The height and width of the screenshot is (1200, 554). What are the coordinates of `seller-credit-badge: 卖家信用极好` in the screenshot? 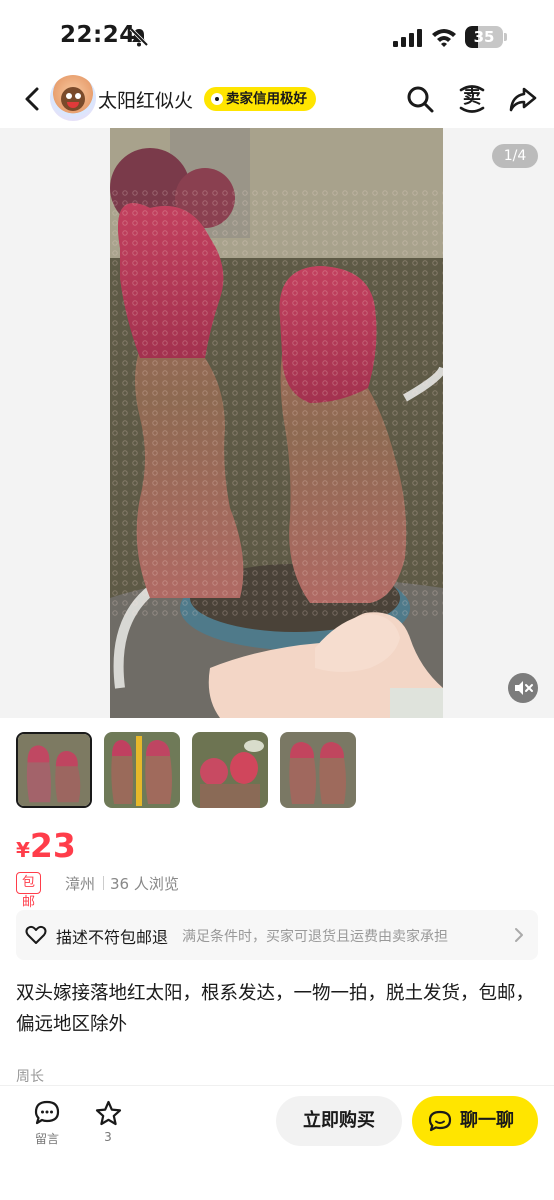 It's located at (260, 99).